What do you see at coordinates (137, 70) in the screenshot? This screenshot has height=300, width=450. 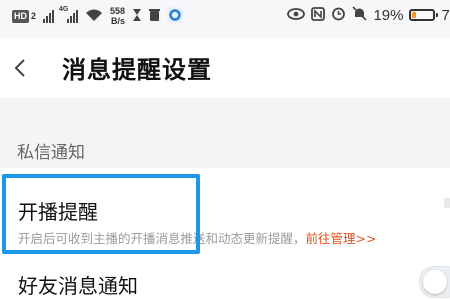 I see `page-title: 消息提醒设置` at bounding box center [137, 70].